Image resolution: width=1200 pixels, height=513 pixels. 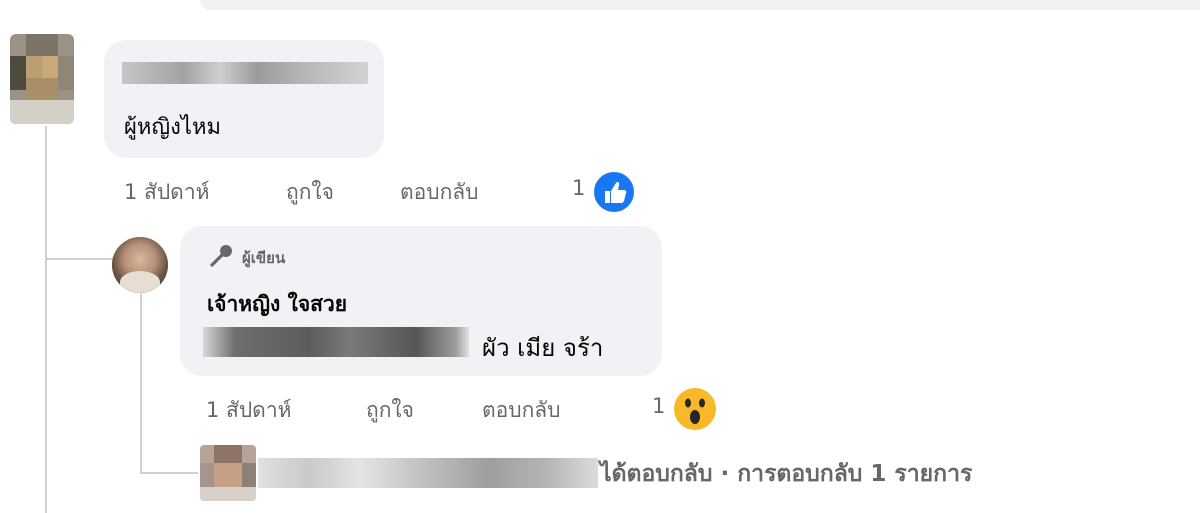 I want to click on reply-reply-button: ตอบกลับ, so click(x=521, y=410).